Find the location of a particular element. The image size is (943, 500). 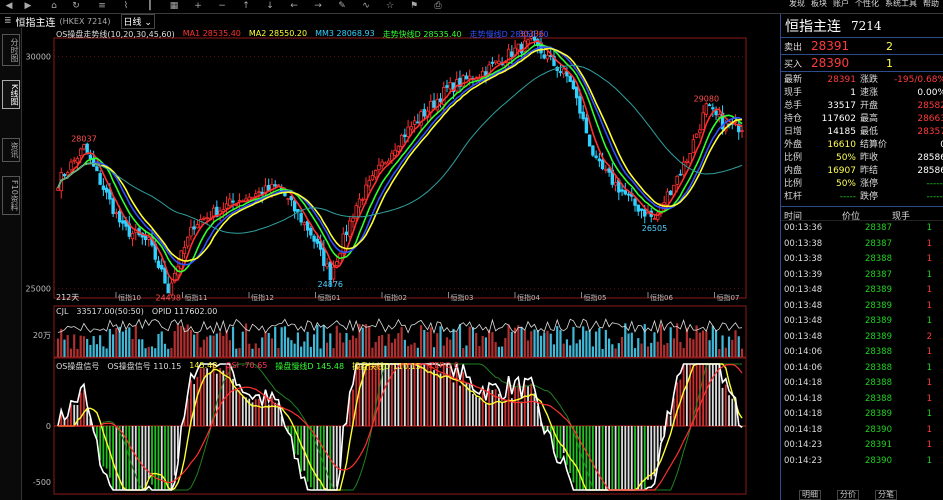

top-menu-item: 账户 is located at coordinates (841, 5).